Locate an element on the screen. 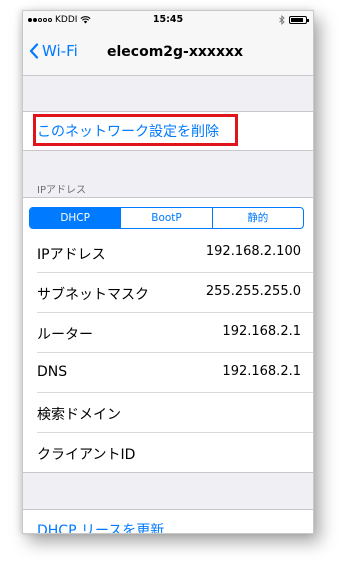 This screenshot has height=574, width=351. back-button: Wi-Fi is located at coordinates (53, 51).